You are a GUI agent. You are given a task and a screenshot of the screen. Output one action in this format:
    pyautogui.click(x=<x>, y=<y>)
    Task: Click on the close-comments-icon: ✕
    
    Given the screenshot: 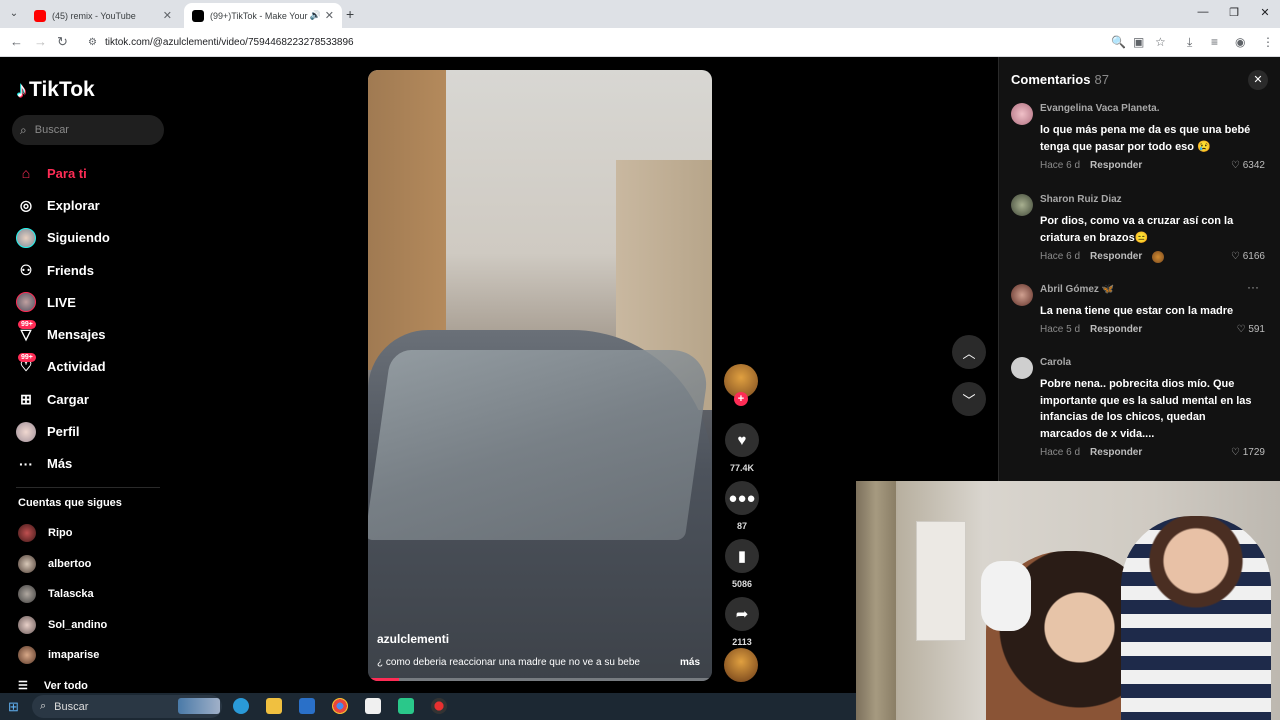 What is the action you would take?
    pyautogui.click(x=1258, y=80)
    